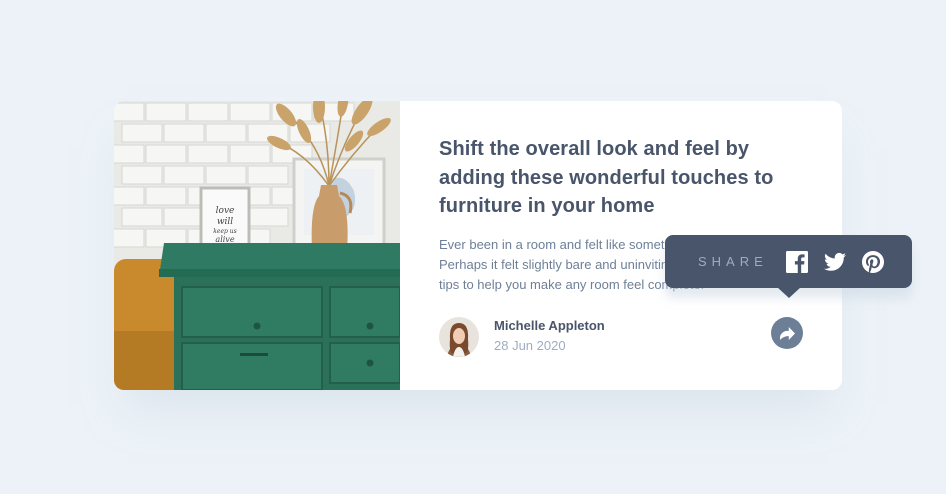  Describe the element at coordinates (872, 261) in the screenshot. I see `pinterest-icon` at that location.